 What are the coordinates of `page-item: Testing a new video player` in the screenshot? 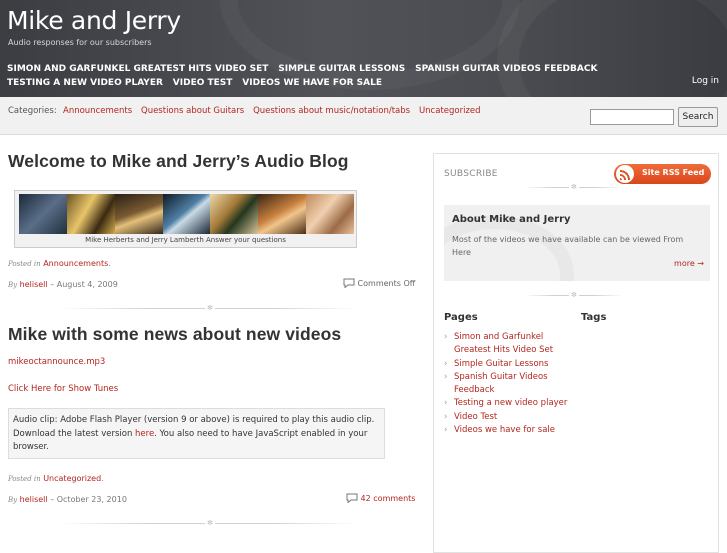 It's located at (509, 404).